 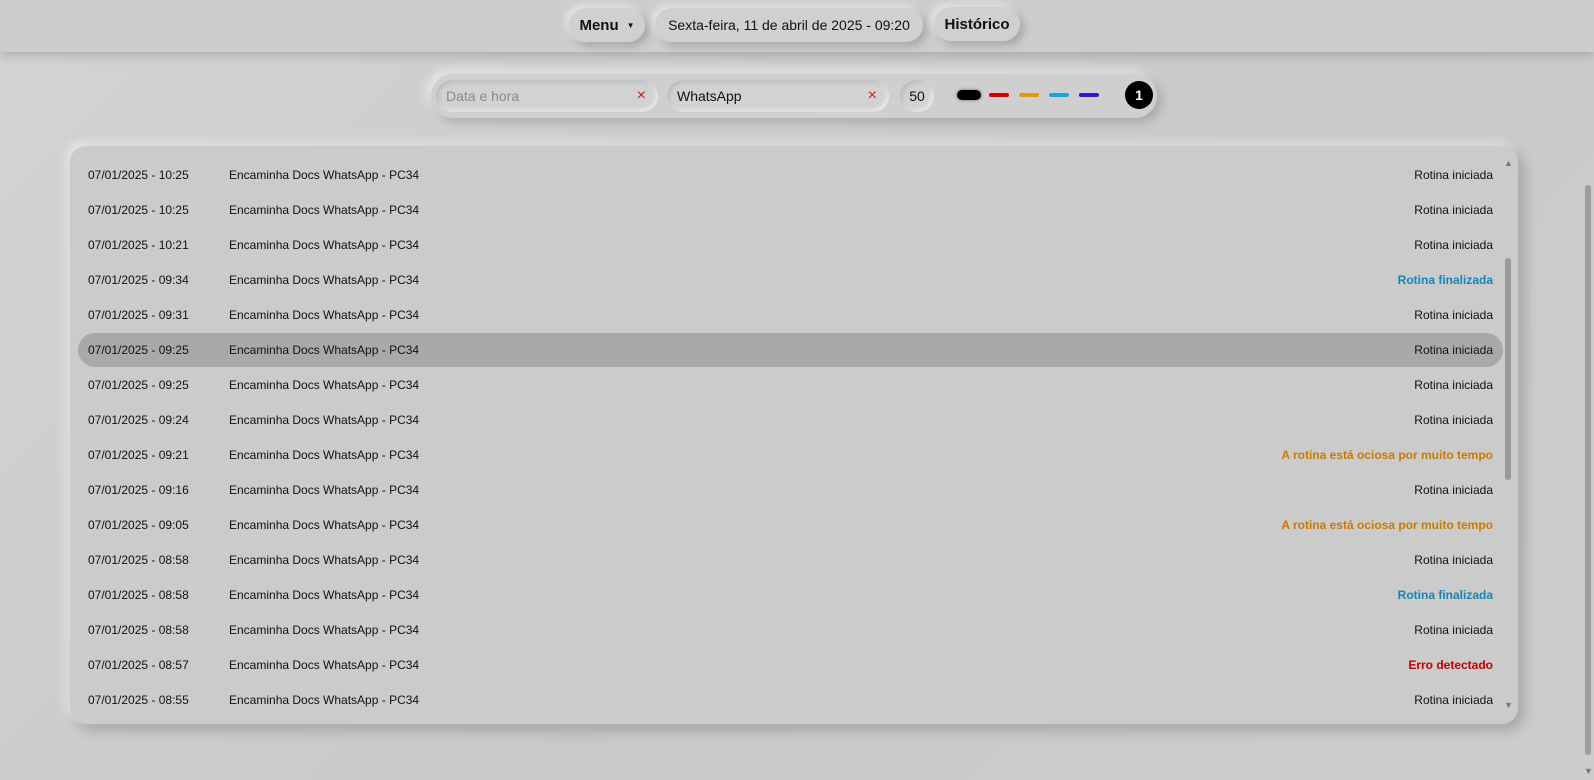 I want to click on log-status: Erro detectado, so click(x=1450, y=665).